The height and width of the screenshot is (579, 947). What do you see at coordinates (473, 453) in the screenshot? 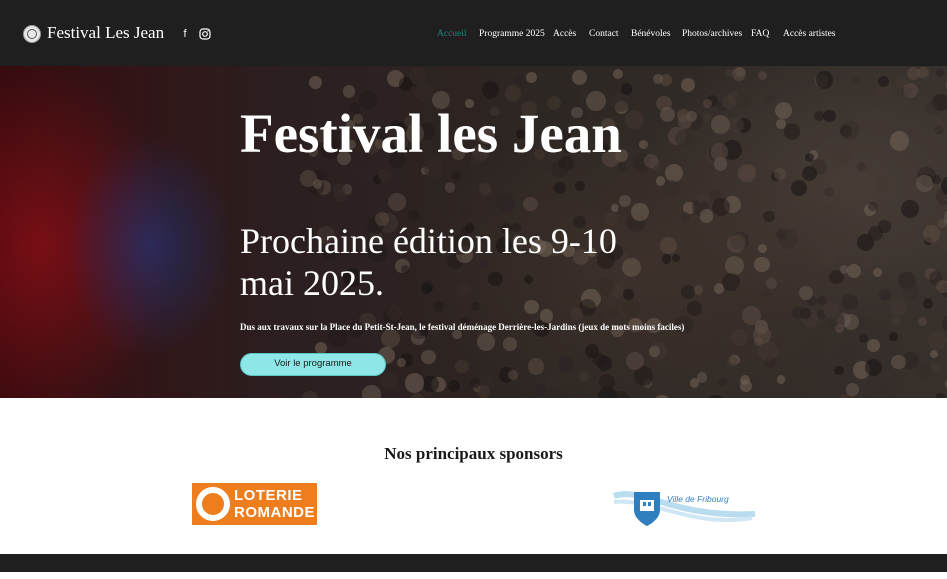
I see `sponsors-heading: Nos principaux sponsors` at bounding box center [473, 453].